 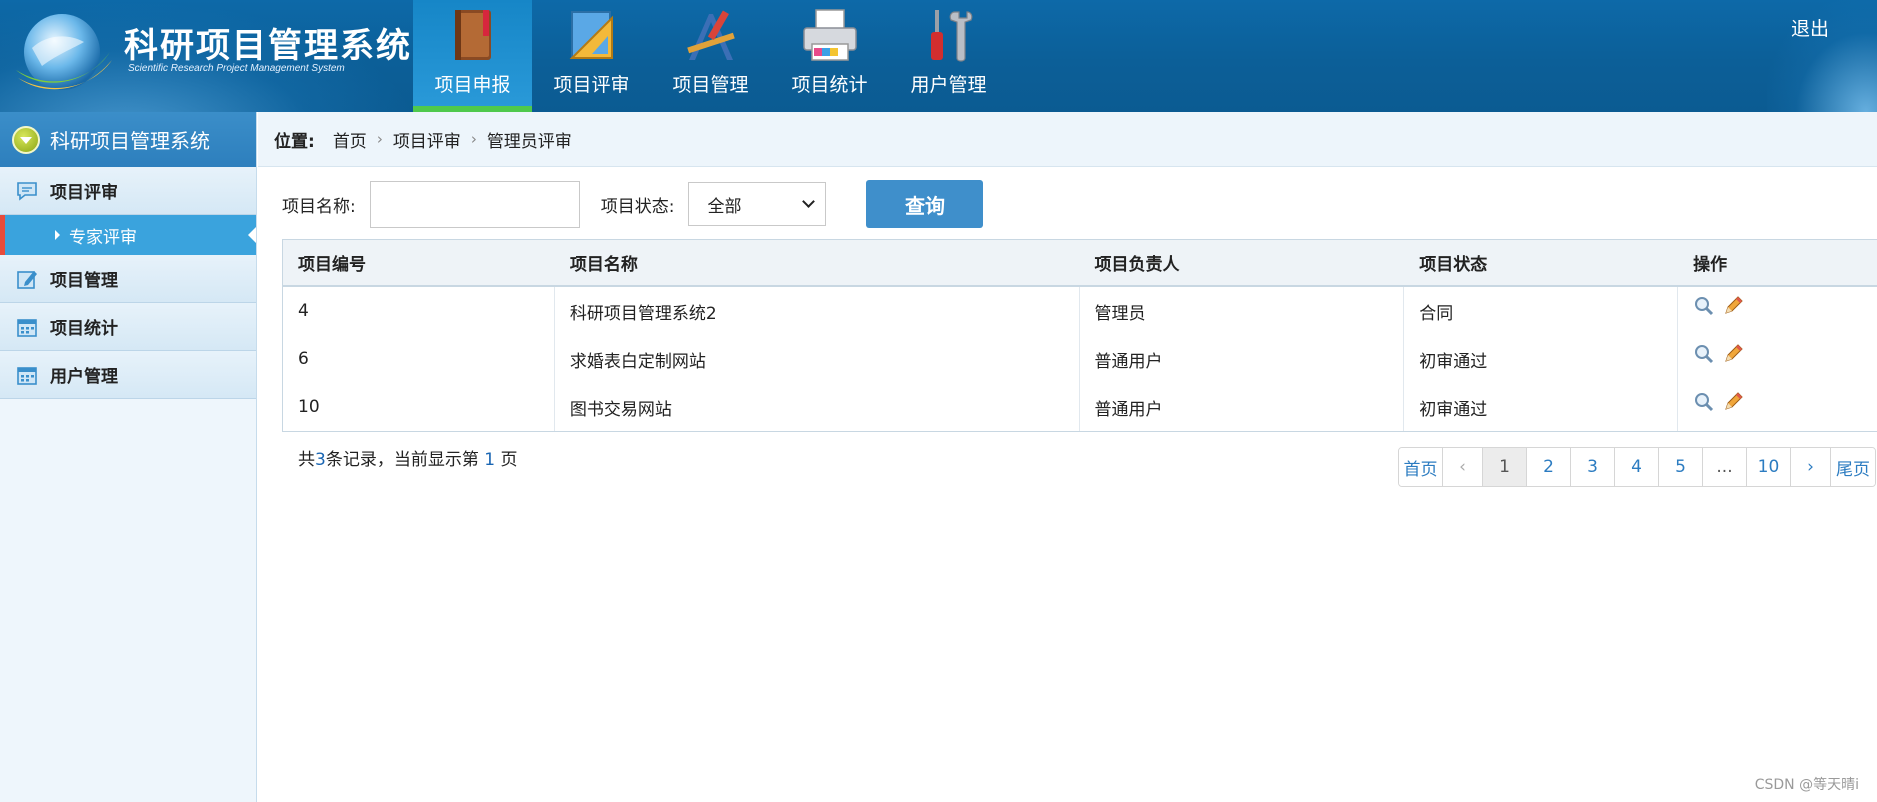 I want to click on sidebar-subitem-label: 专家评审, so click(x=103, y=237).